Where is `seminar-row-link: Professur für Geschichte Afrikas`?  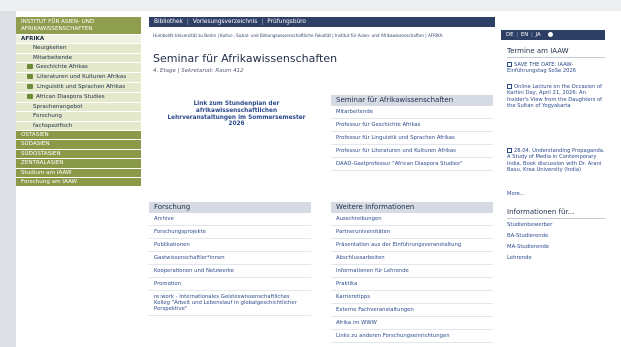
seminar-row-link: Professur für Geschichte Afrikas is located at coordinates (412, 125).